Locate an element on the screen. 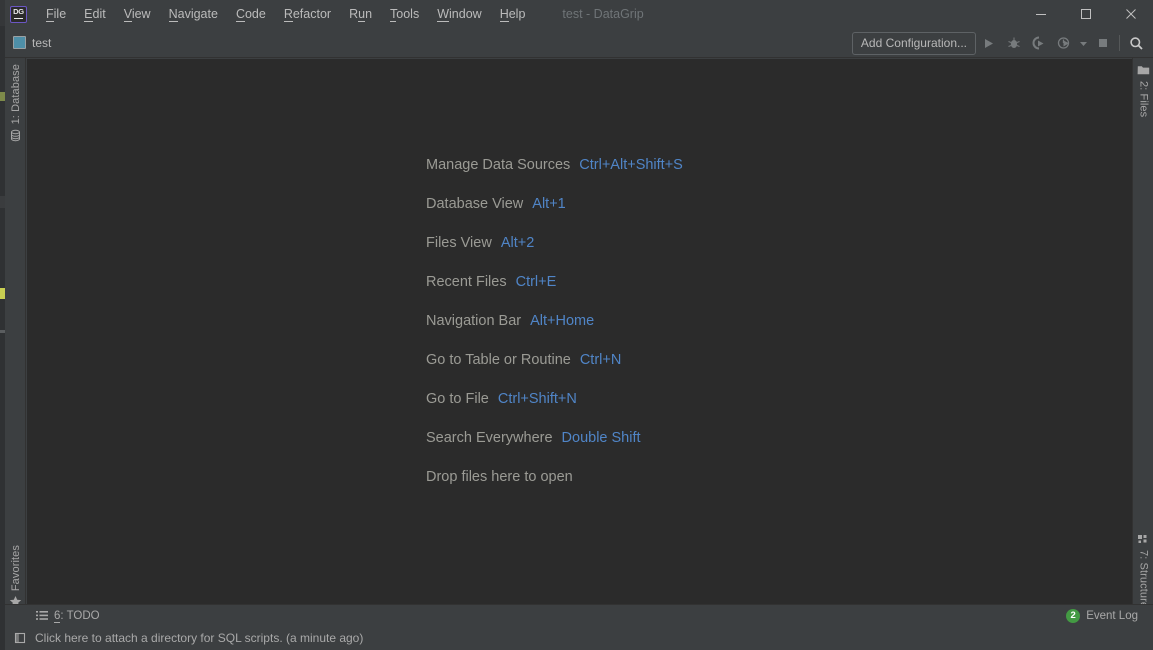 This screenshot has width=1153, height=650. left-tool-strip: 1: Database Favorites is located at coordinates (15, 336).